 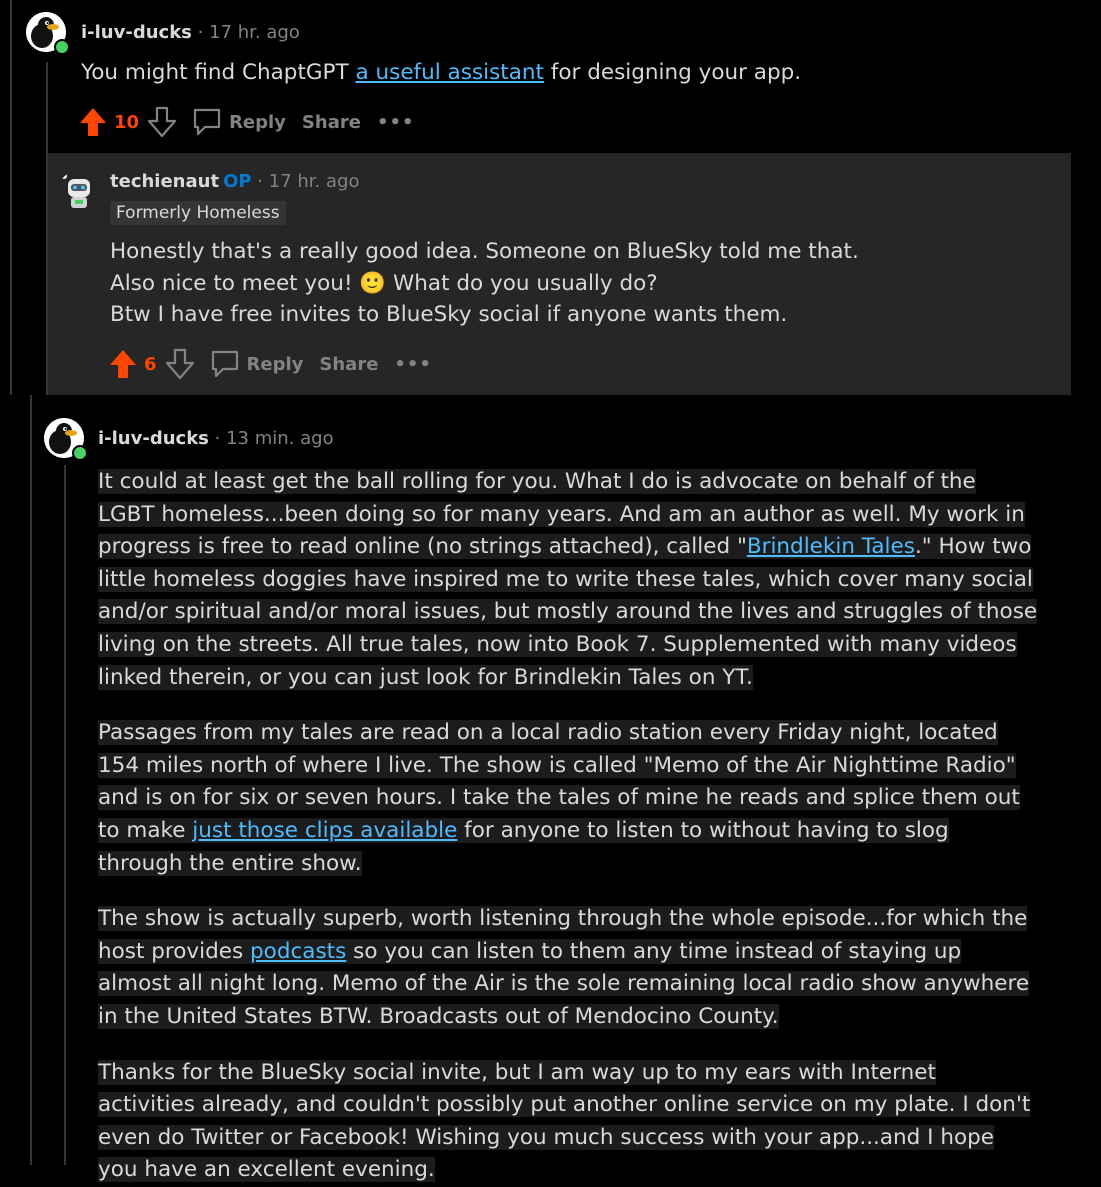 I want to click on username: techienaut, so click(x=164, y=181).